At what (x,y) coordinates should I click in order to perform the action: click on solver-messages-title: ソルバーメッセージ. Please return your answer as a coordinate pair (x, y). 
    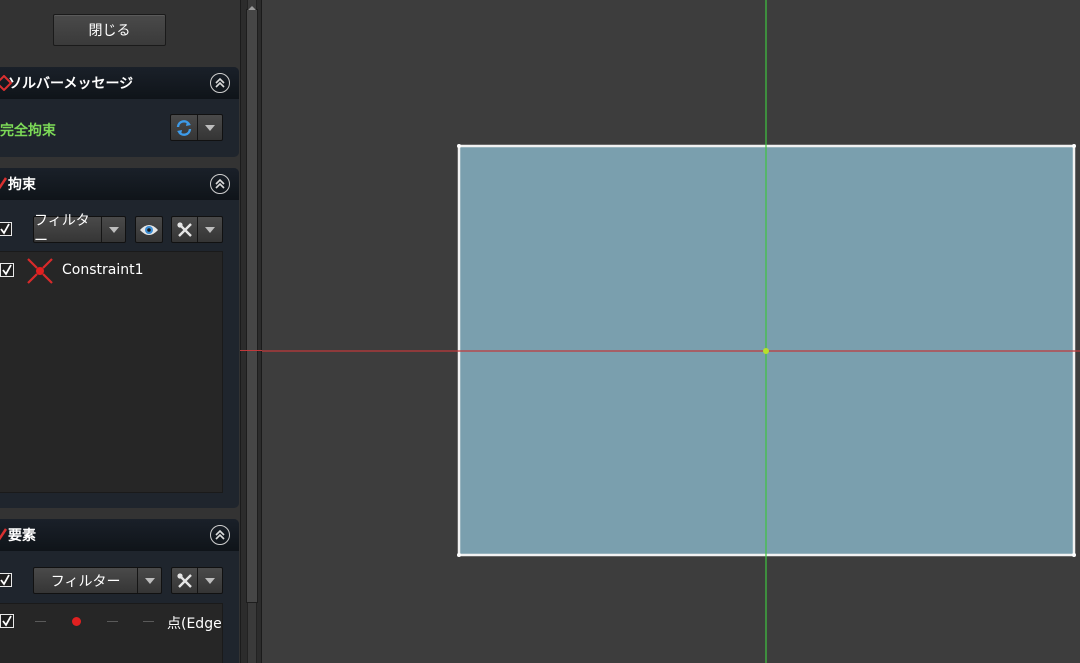
    Looking at the image, I should click on (71, 84).